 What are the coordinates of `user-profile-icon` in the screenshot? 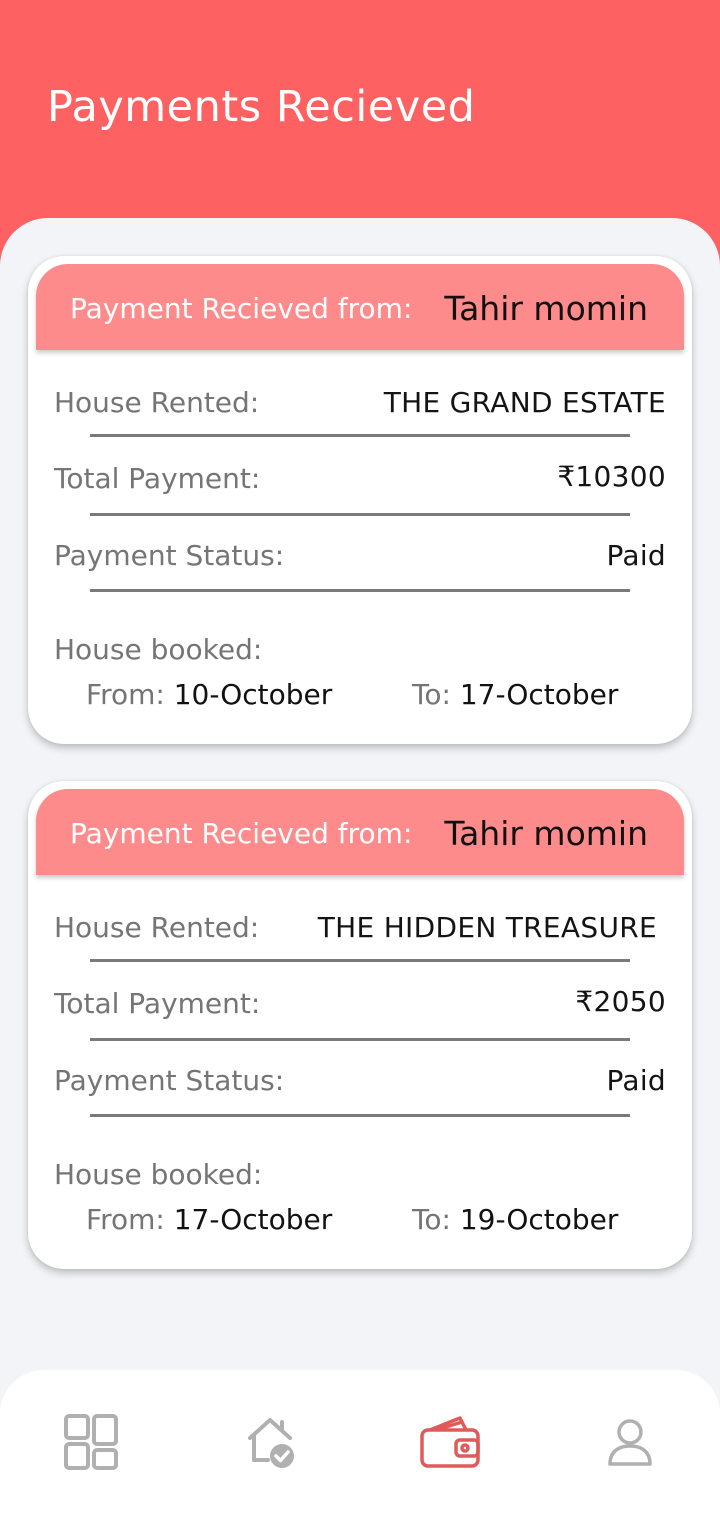 It's located at (630, 1442).